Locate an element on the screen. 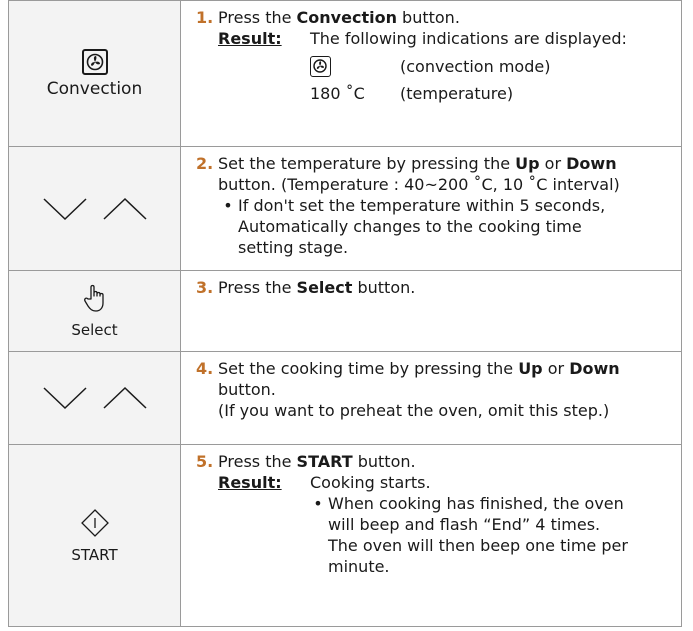 The image size is (693, 631). step-text: Set the temperature by pressing the is located at coordinates (367, 163).